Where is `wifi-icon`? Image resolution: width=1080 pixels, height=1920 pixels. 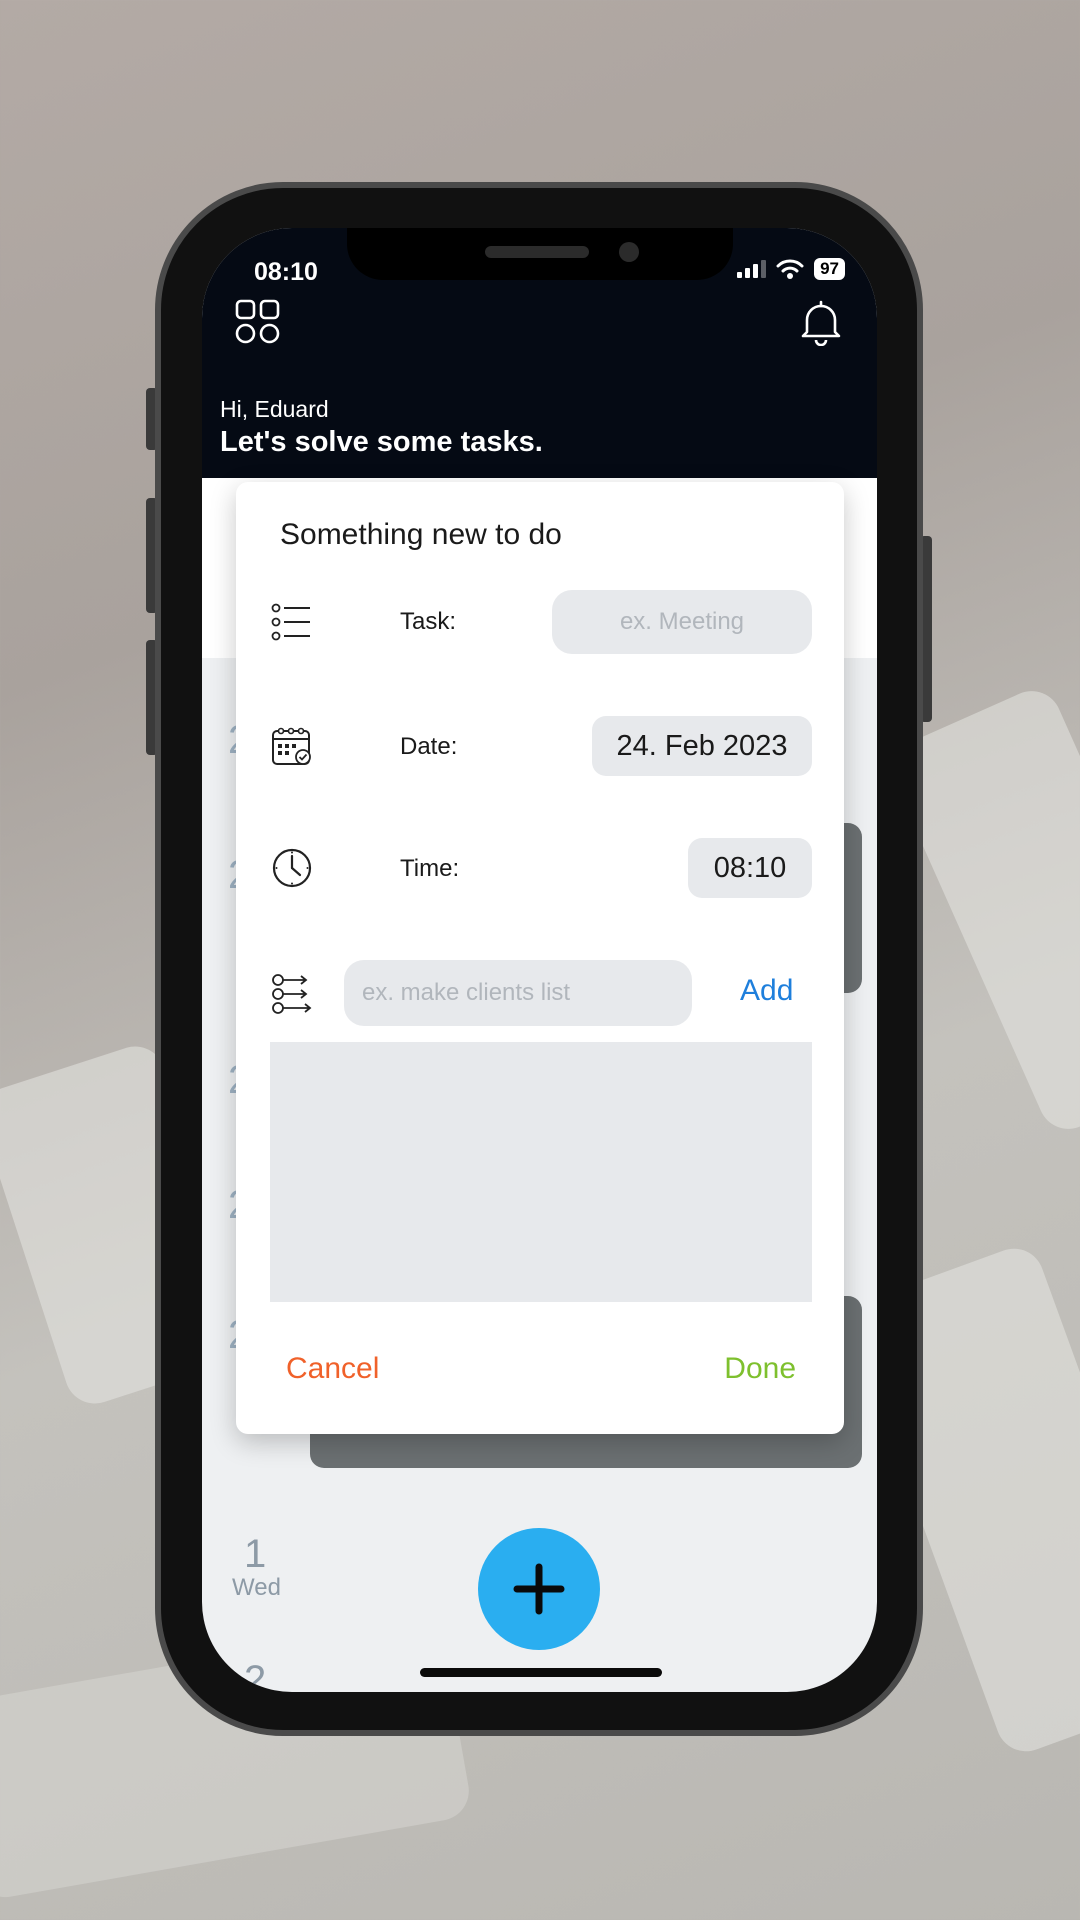
wifi-icon is located at coordinates (790, 269).